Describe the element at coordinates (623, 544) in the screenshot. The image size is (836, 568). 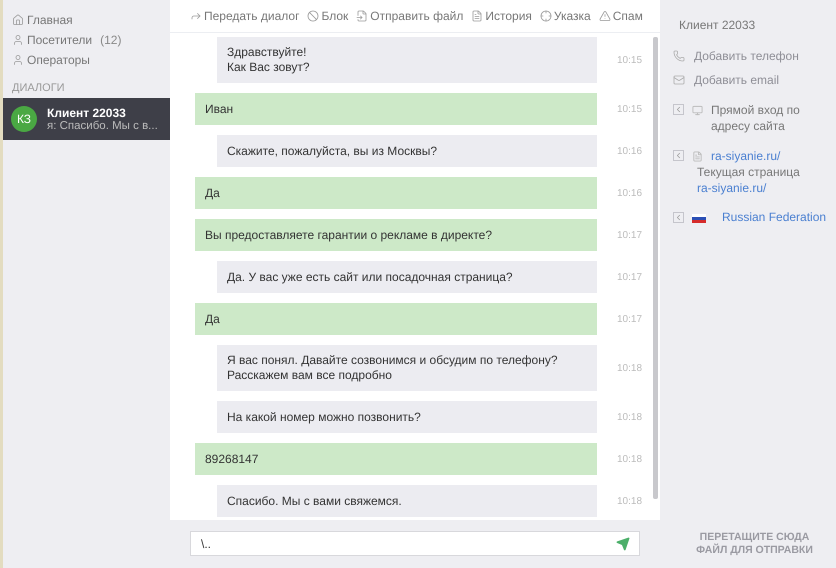
I see `send-icon` at that location.